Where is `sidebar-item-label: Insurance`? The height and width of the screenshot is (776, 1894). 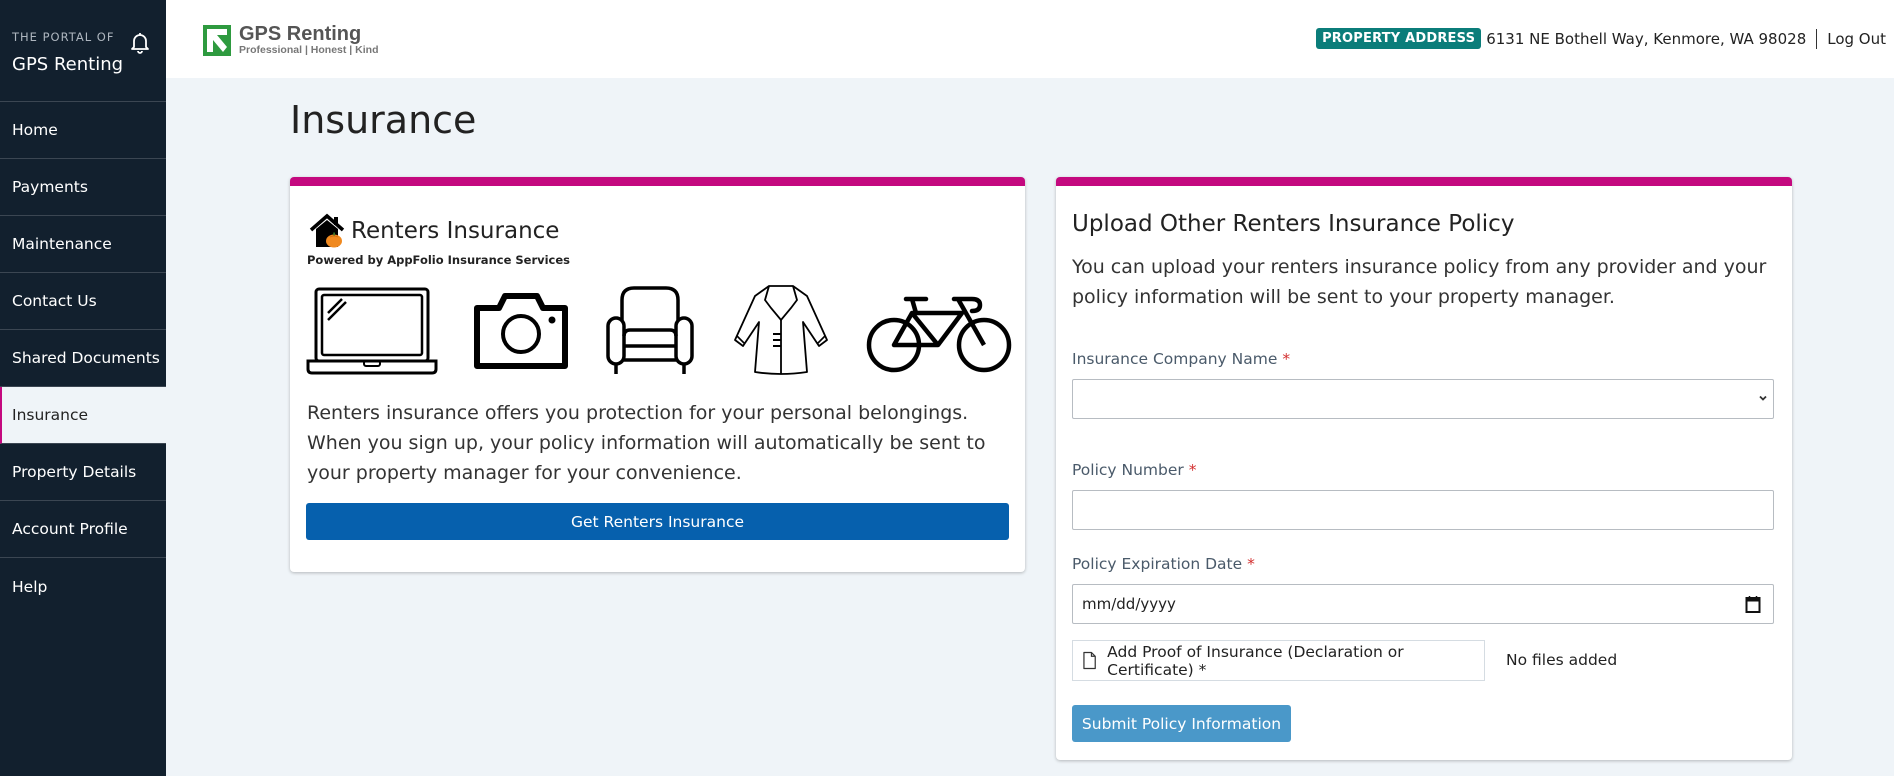 sidebar-item-label: Insurance is located at coordinates (50, 415).